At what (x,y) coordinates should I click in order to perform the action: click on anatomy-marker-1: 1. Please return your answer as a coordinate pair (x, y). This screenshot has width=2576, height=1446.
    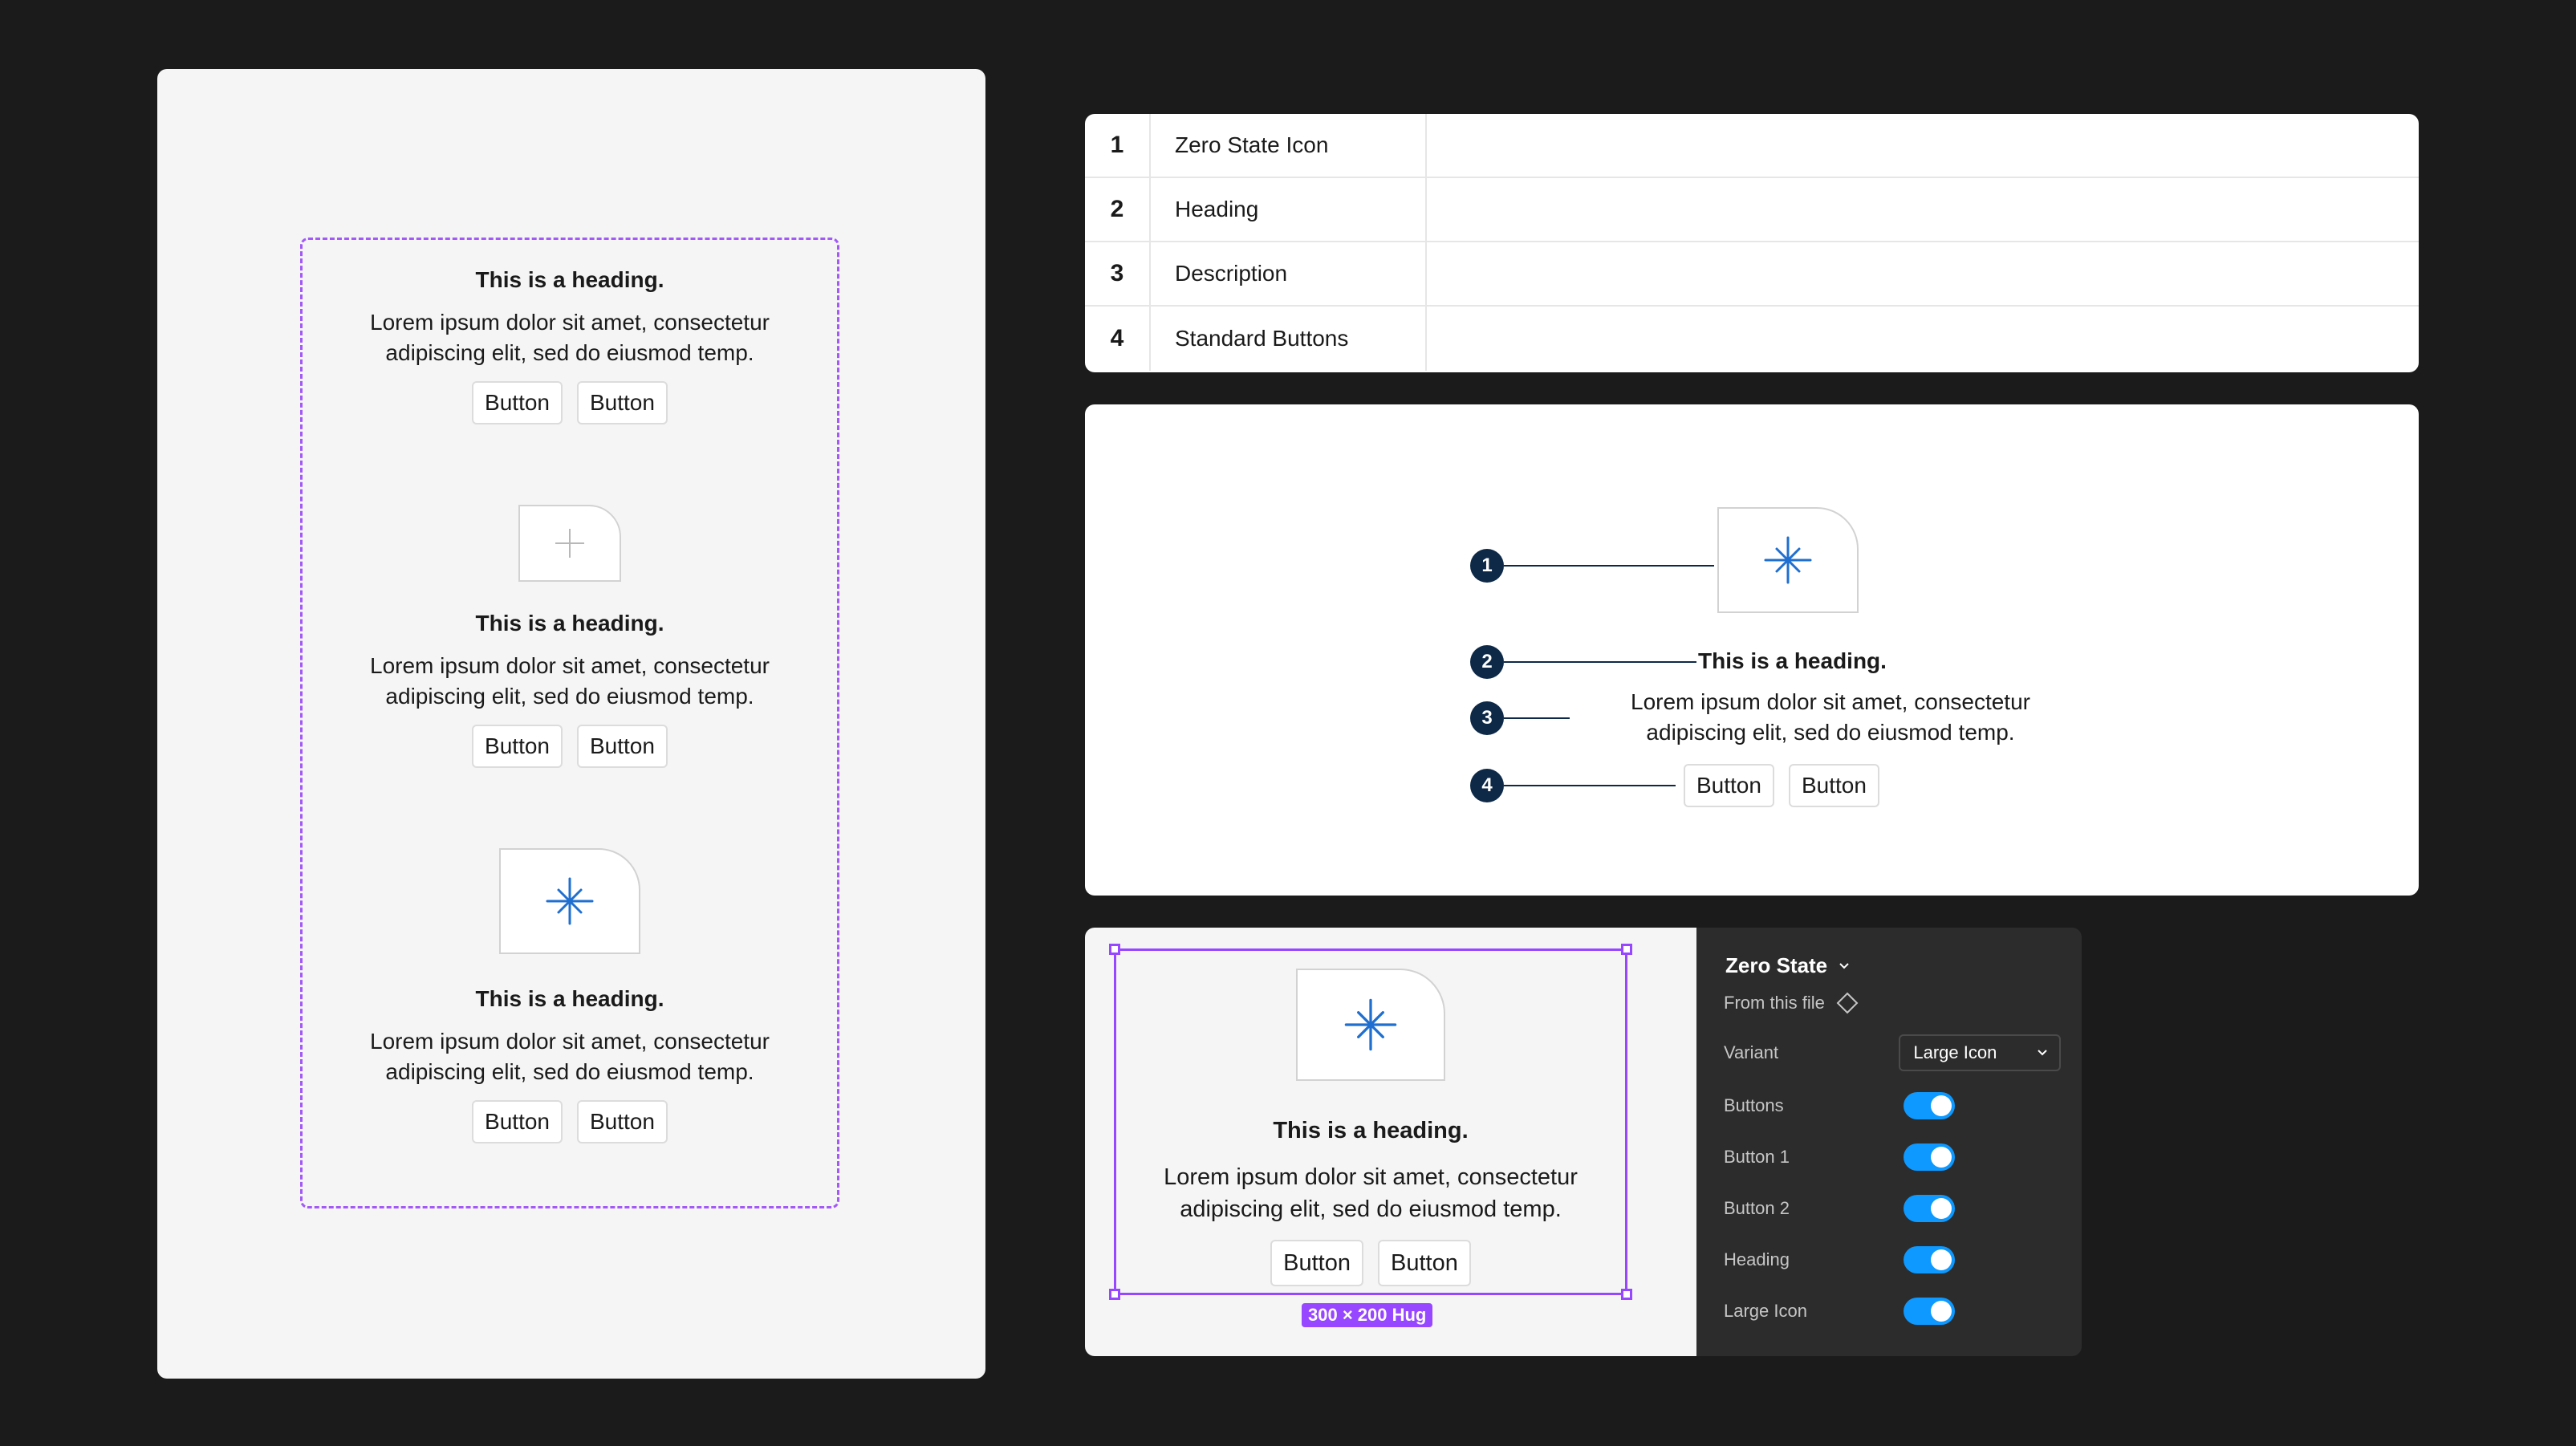
    Looking at the image, I should click on (1487, 566).